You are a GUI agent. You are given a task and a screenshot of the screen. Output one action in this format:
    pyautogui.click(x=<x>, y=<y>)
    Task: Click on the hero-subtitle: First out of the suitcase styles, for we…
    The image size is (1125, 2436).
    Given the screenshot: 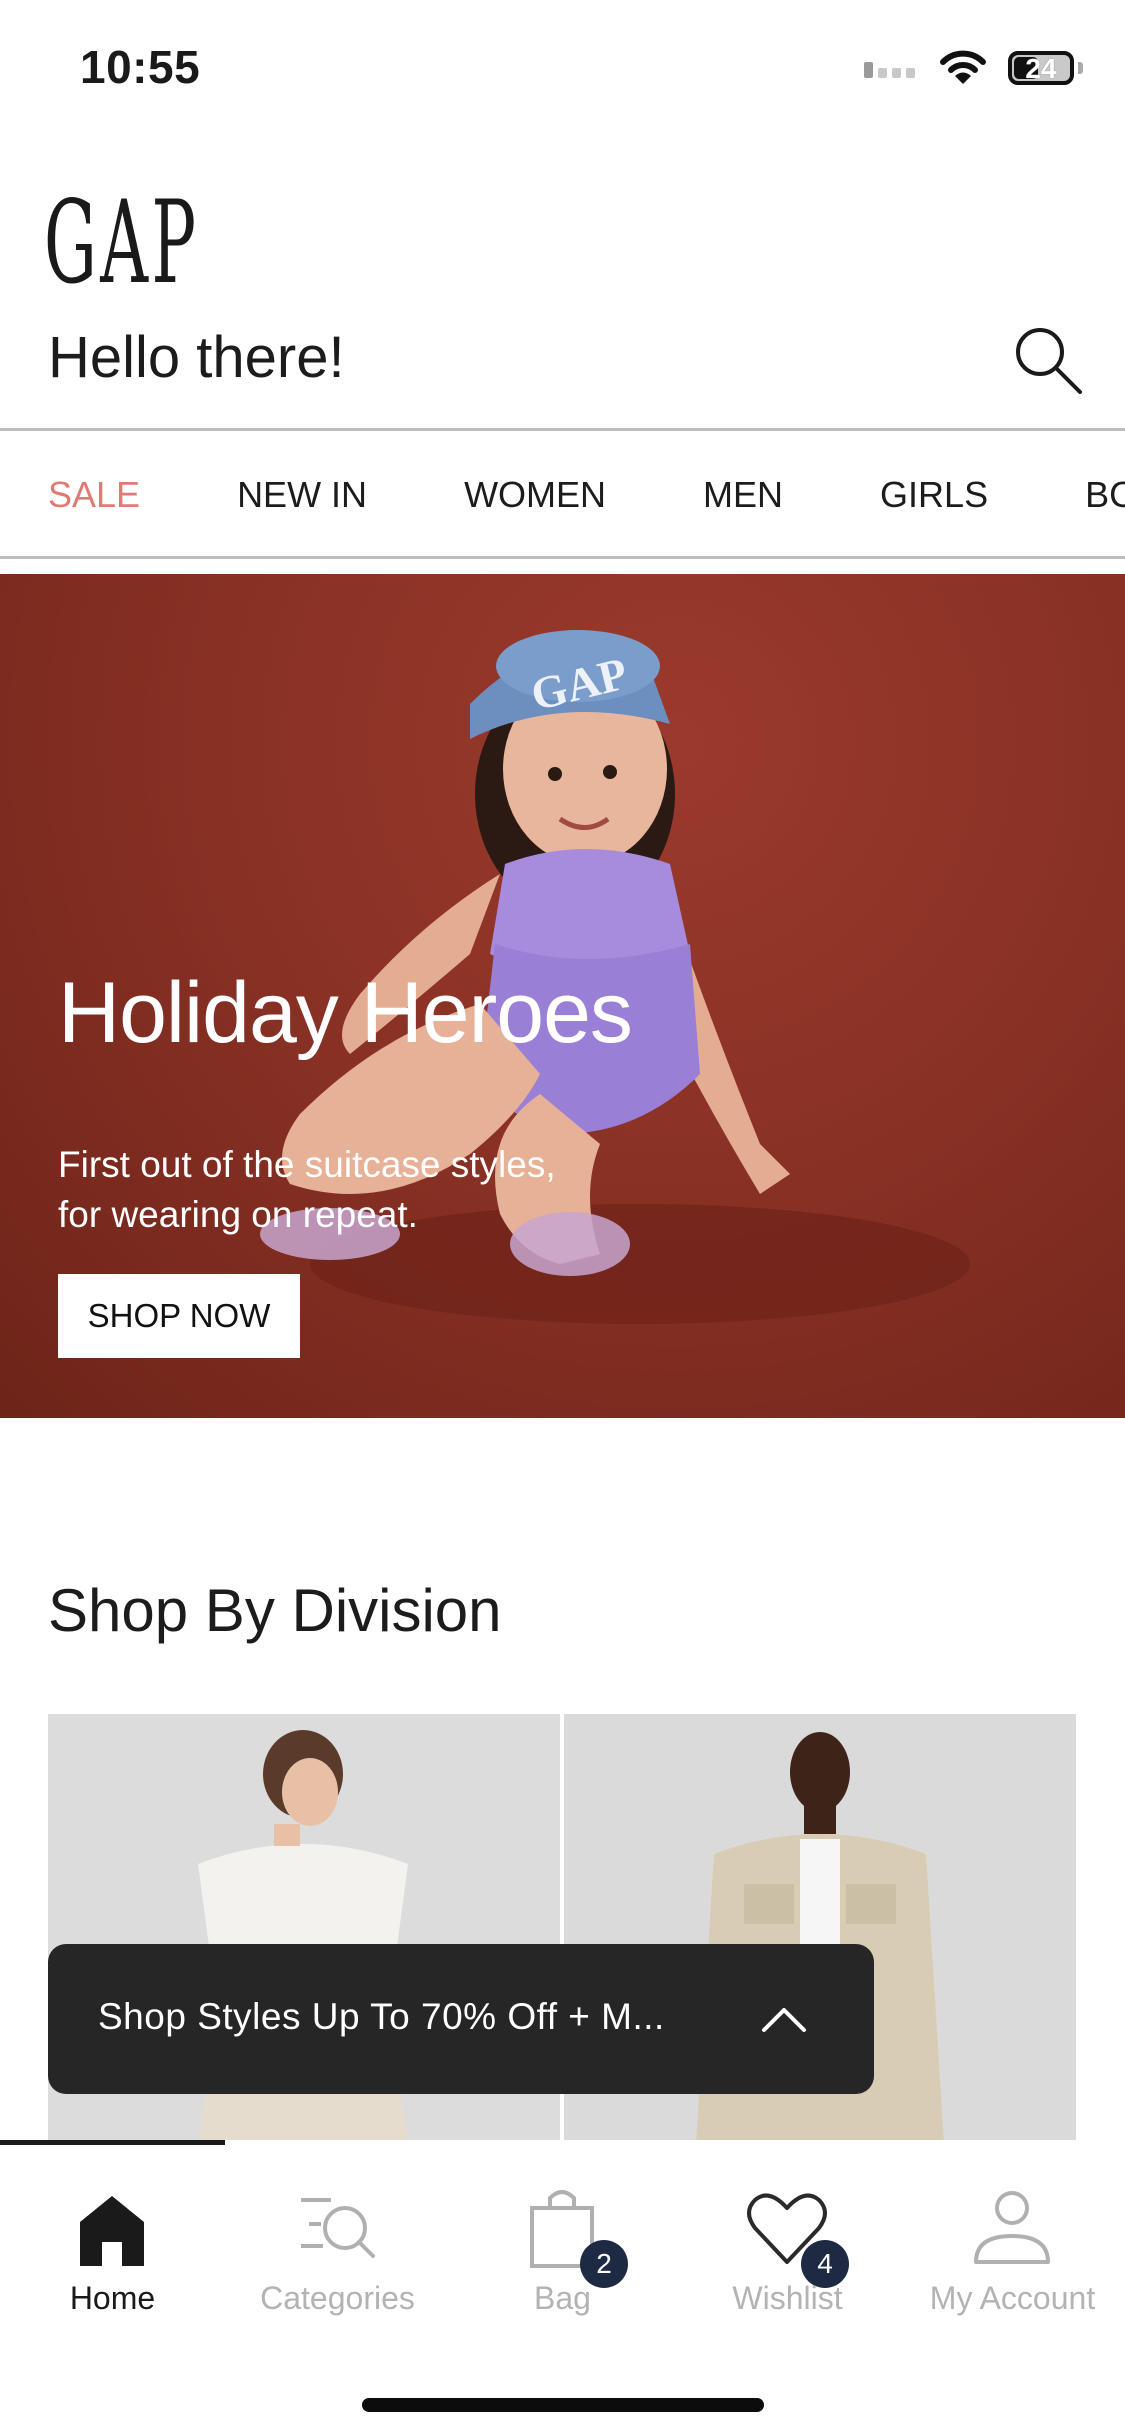 What is the action you would take?
    pyautogui.click(x=378, y=1190)
    